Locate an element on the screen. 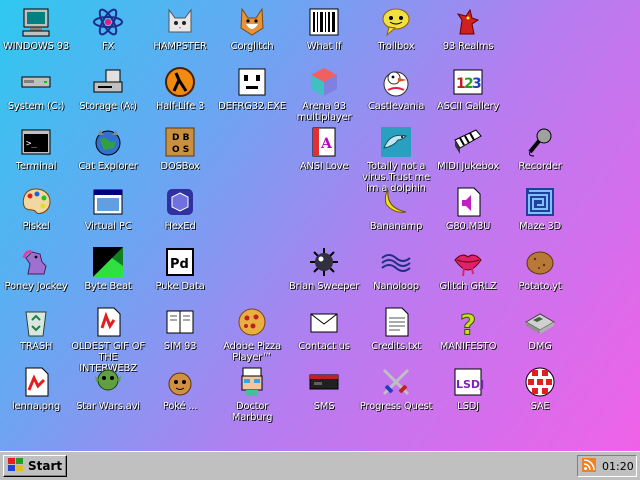 Image resolution: width=640 pixels, height=480 pixels. icon-label: Piskel is located at coordinates (36, 226).